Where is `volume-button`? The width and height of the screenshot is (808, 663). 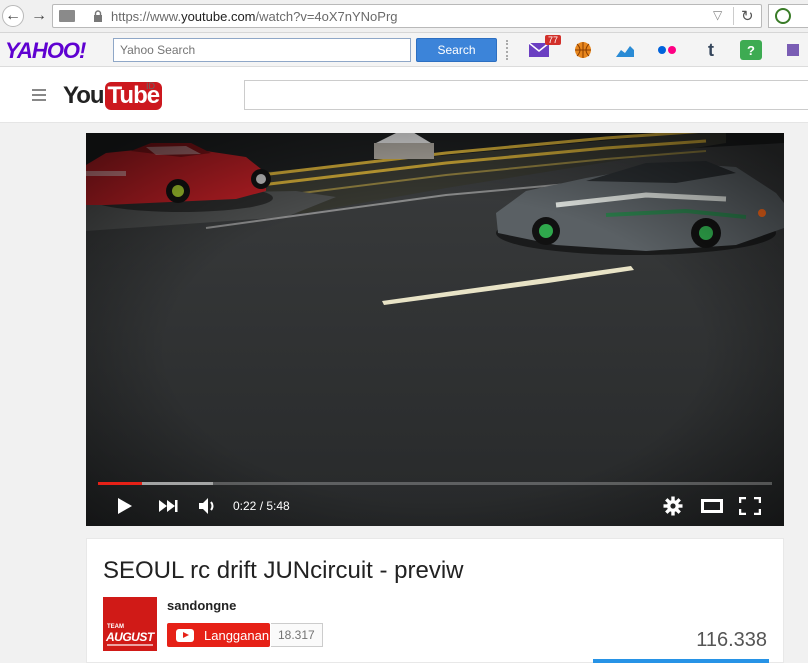
volume-button is located at coordinates (208, 506).